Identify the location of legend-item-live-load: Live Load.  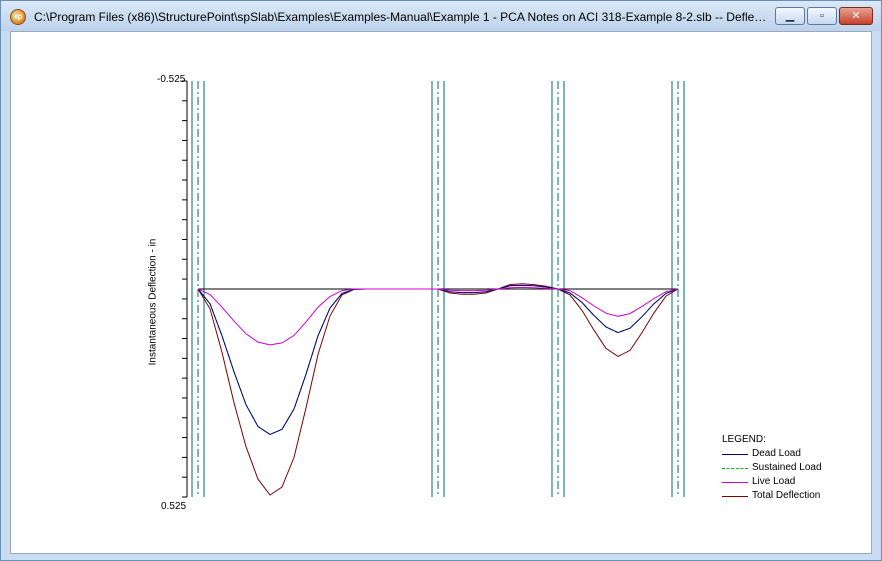
(792, 482).